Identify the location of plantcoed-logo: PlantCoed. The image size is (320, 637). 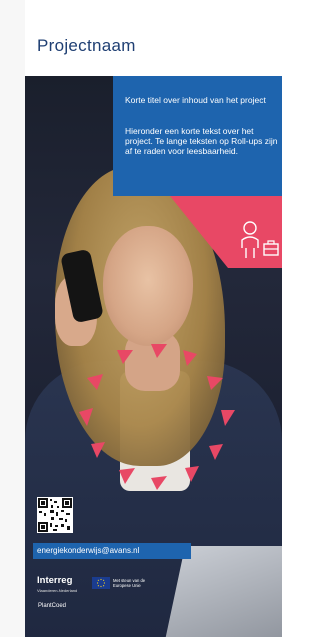
(52, 606).